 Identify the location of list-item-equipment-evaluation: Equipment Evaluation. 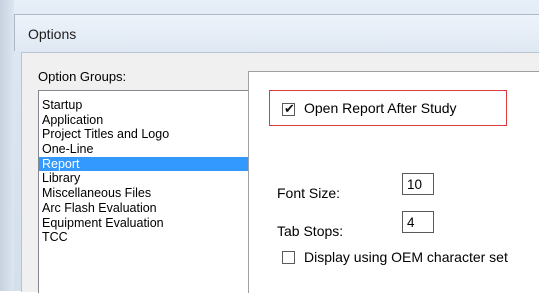
(144, 223).